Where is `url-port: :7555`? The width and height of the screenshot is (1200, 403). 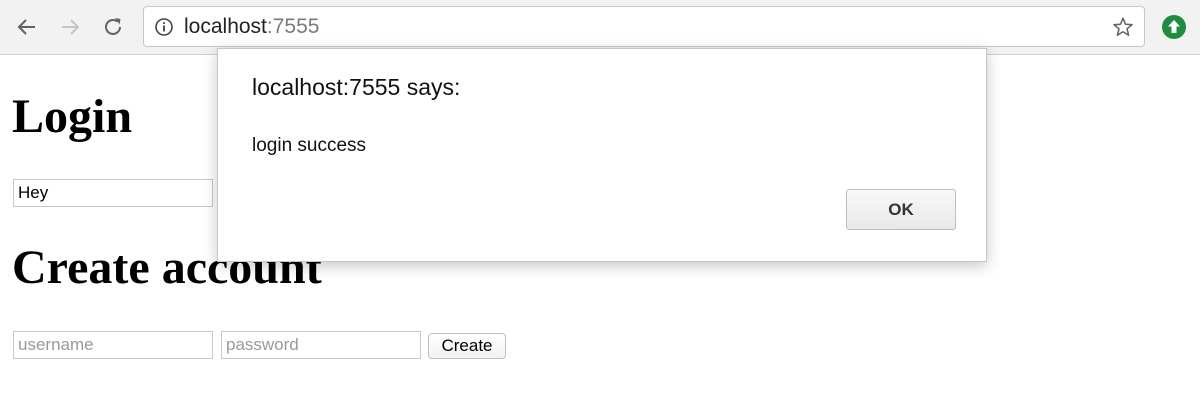
url-port: :7555 is located at coordinates (293, 26).